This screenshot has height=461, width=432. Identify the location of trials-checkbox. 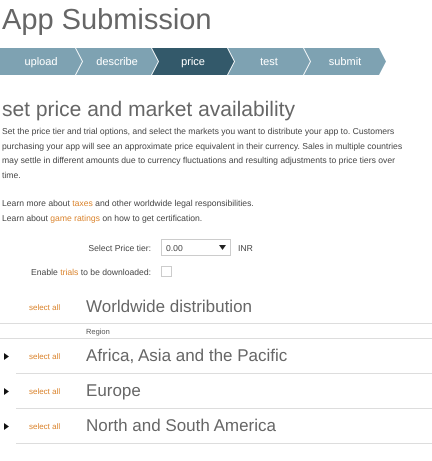
(166, 271).